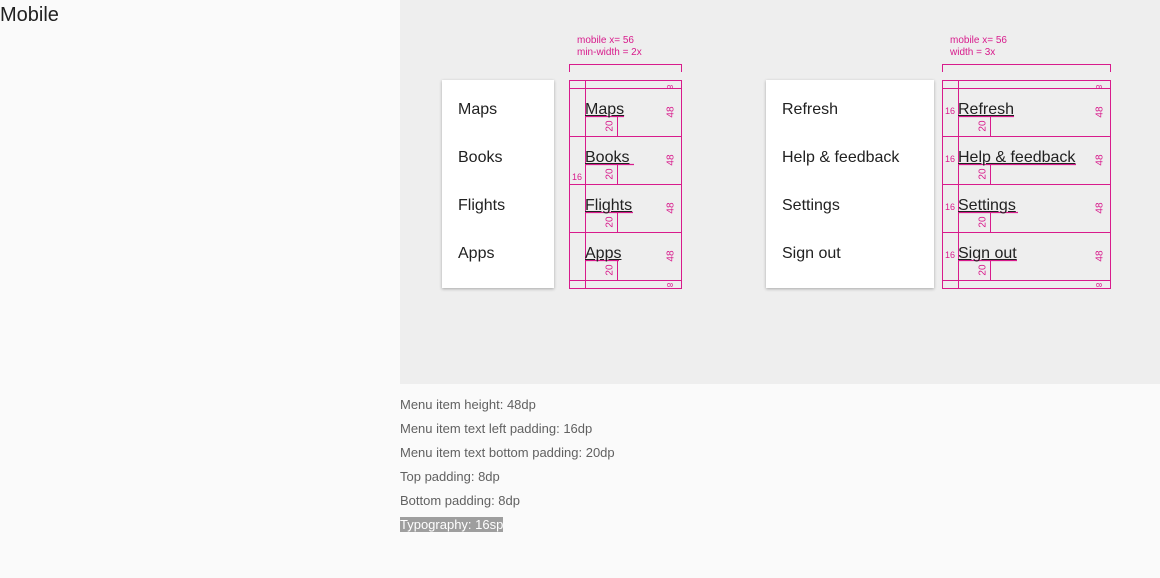 Image resolution: width=1160 pixels, height=578 pixels. Describe the element at coordinates (811, 206) in the screenshot. I see `menu-item-settings: Settings` at that location.